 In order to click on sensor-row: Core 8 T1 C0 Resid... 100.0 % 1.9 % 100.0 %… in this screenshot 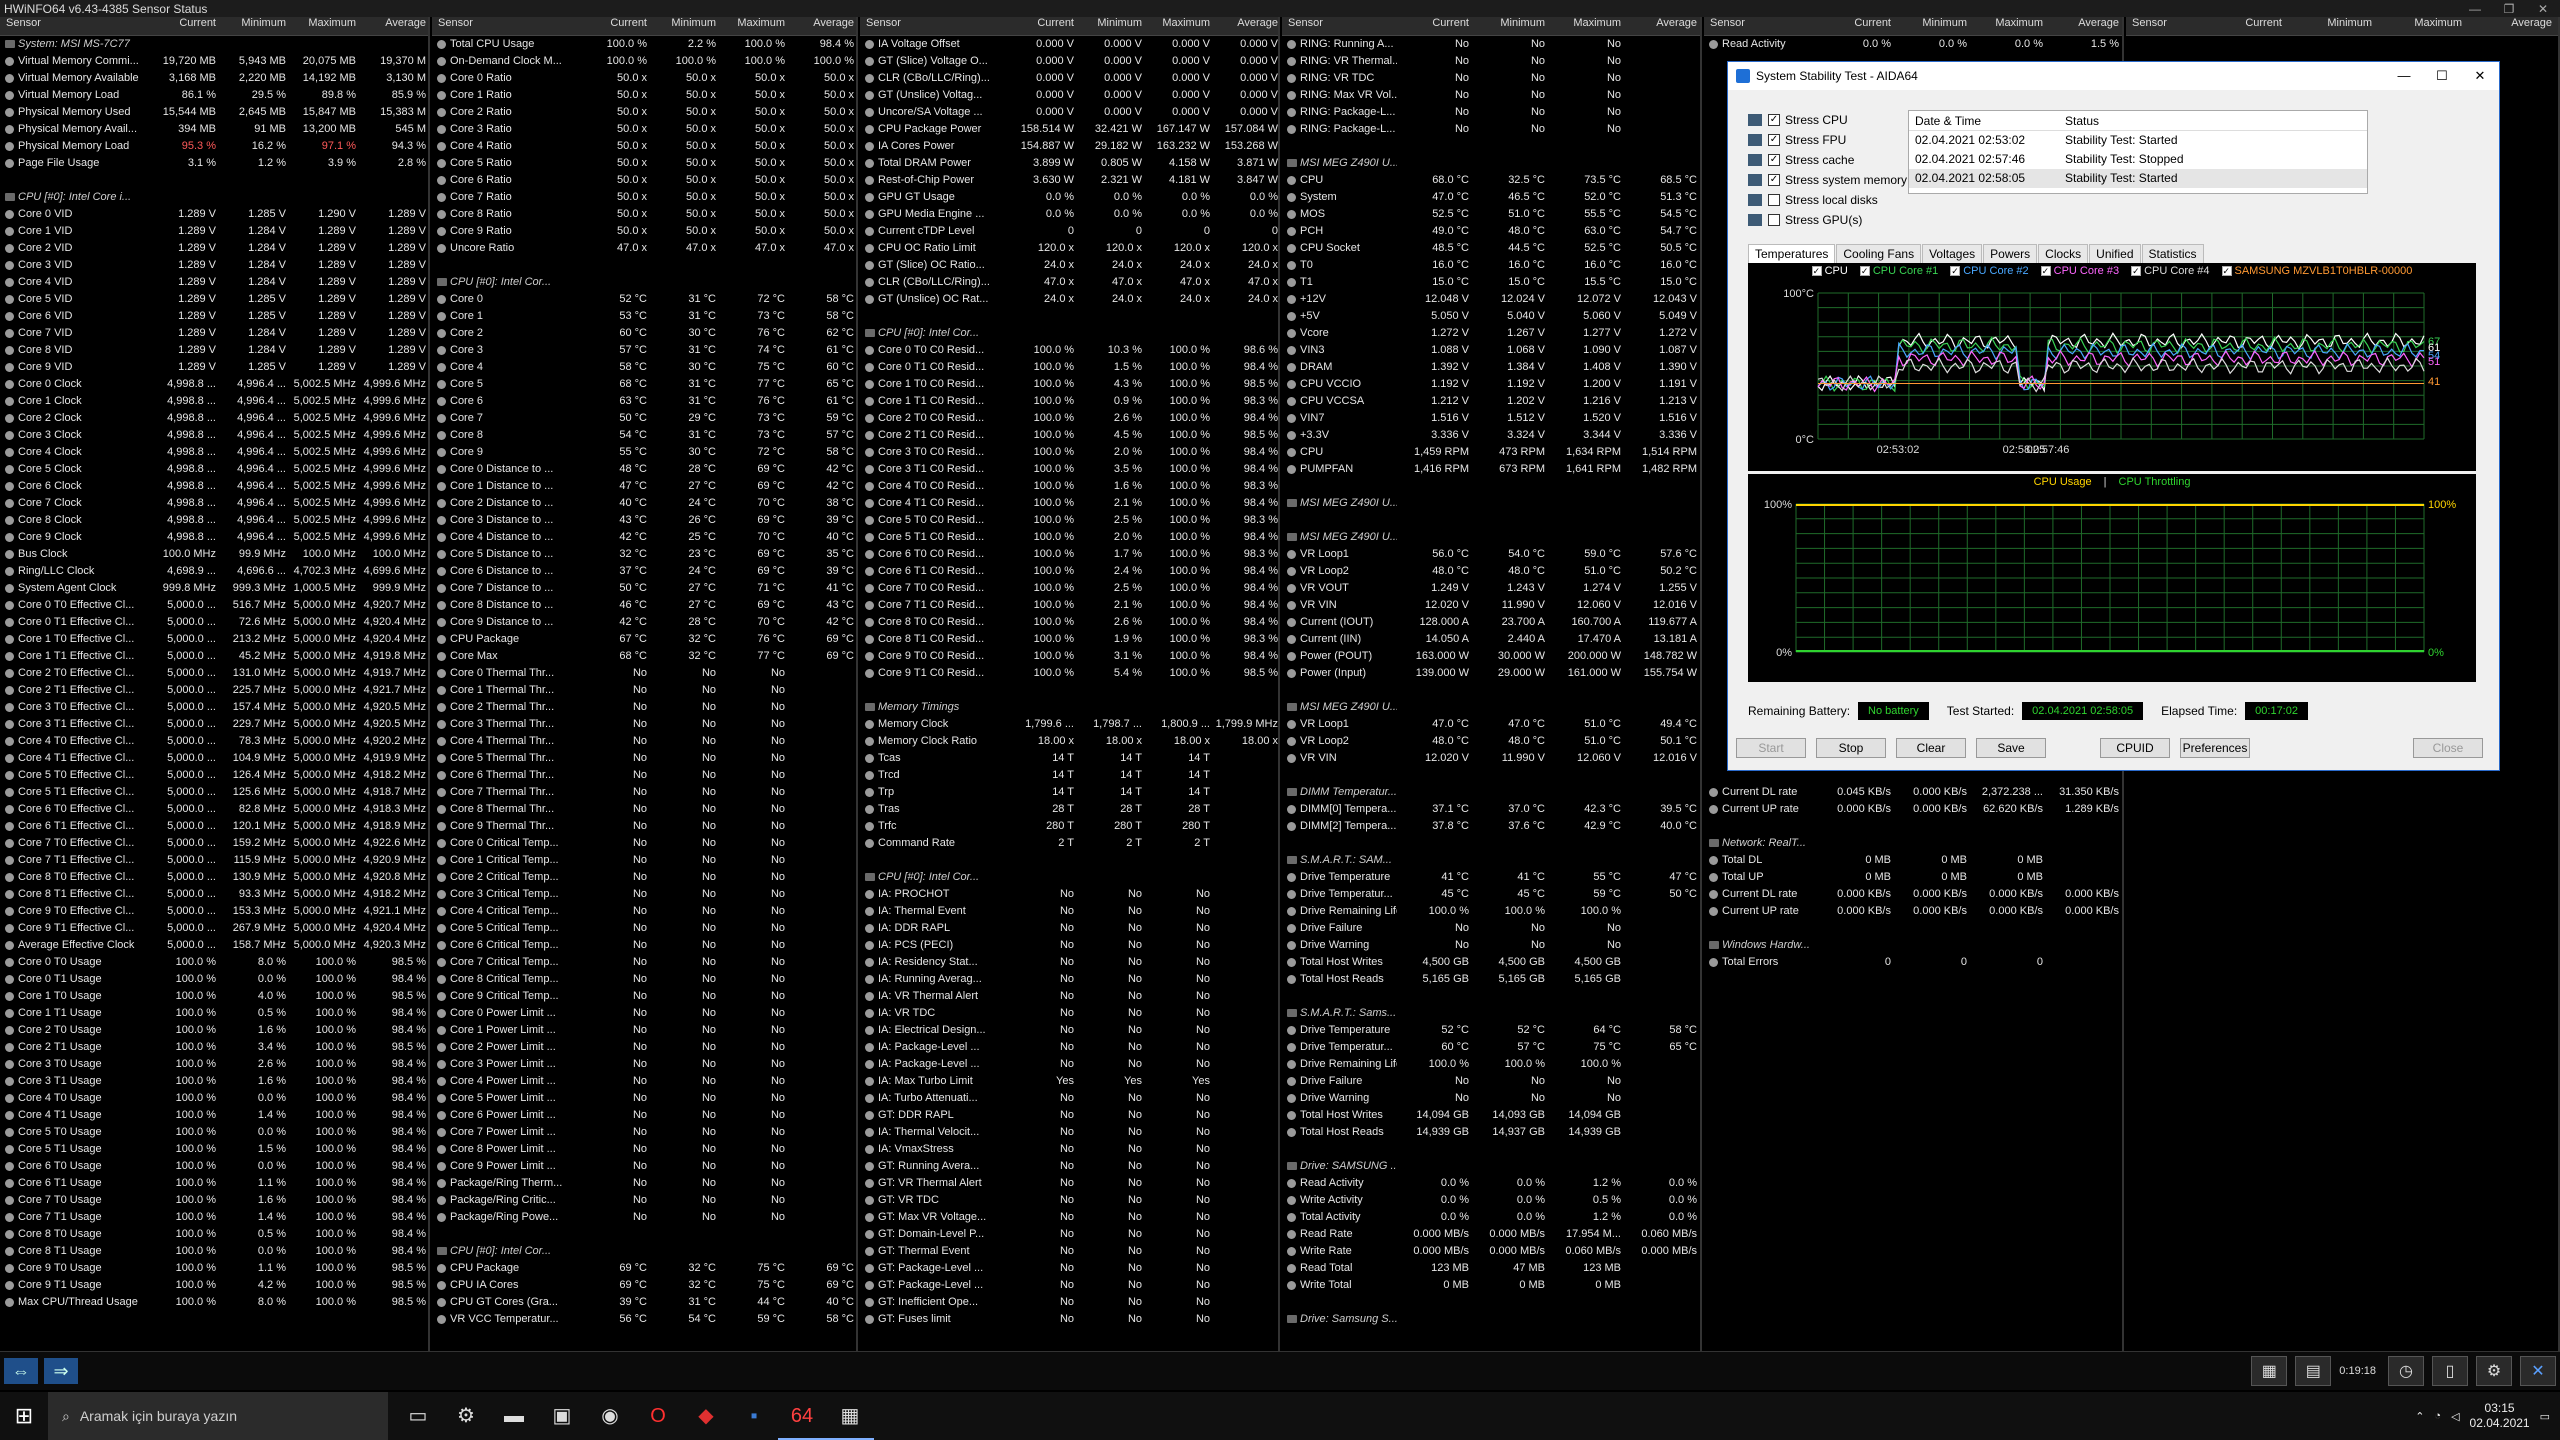, I will do `click(1069, 639)`.